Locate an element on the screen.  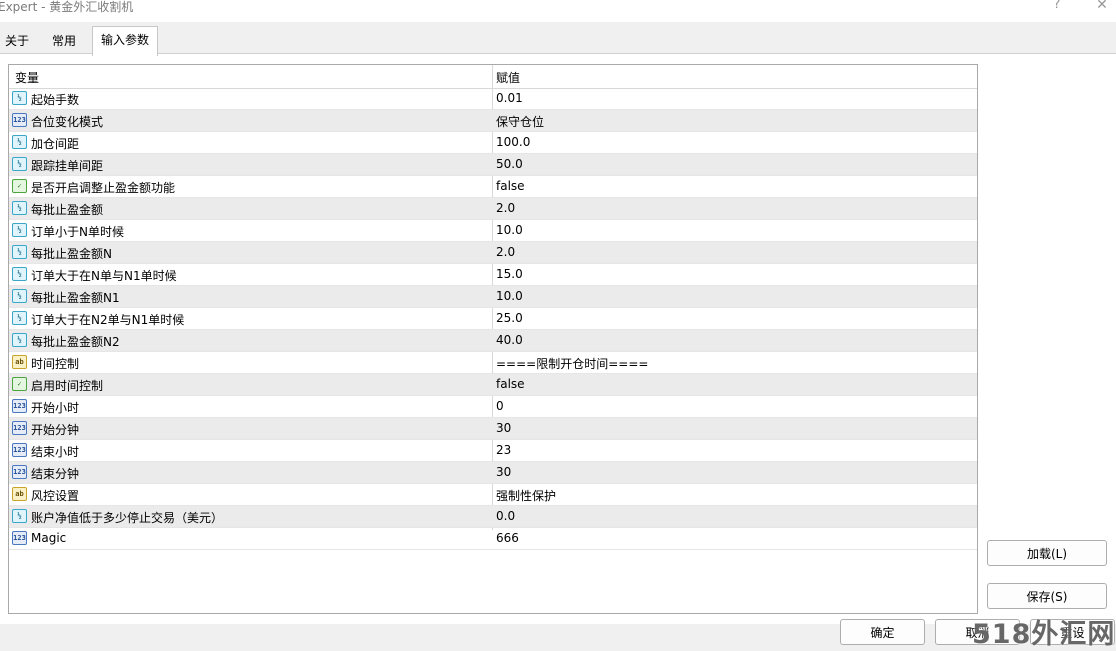
table-header: 变量 赋值 is located at coordinates (493, 77).